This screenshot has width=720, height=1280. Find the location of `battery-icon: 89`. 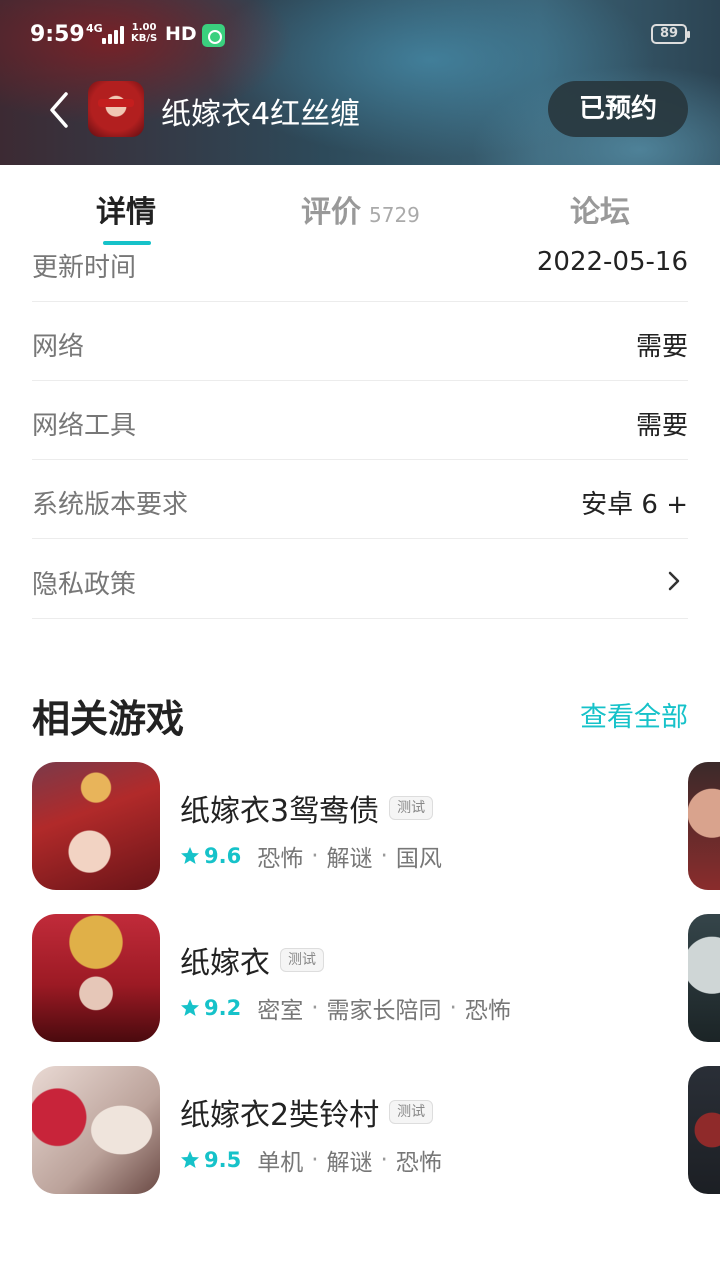

battery-icon: 89 is located at coordinates (670, 34).